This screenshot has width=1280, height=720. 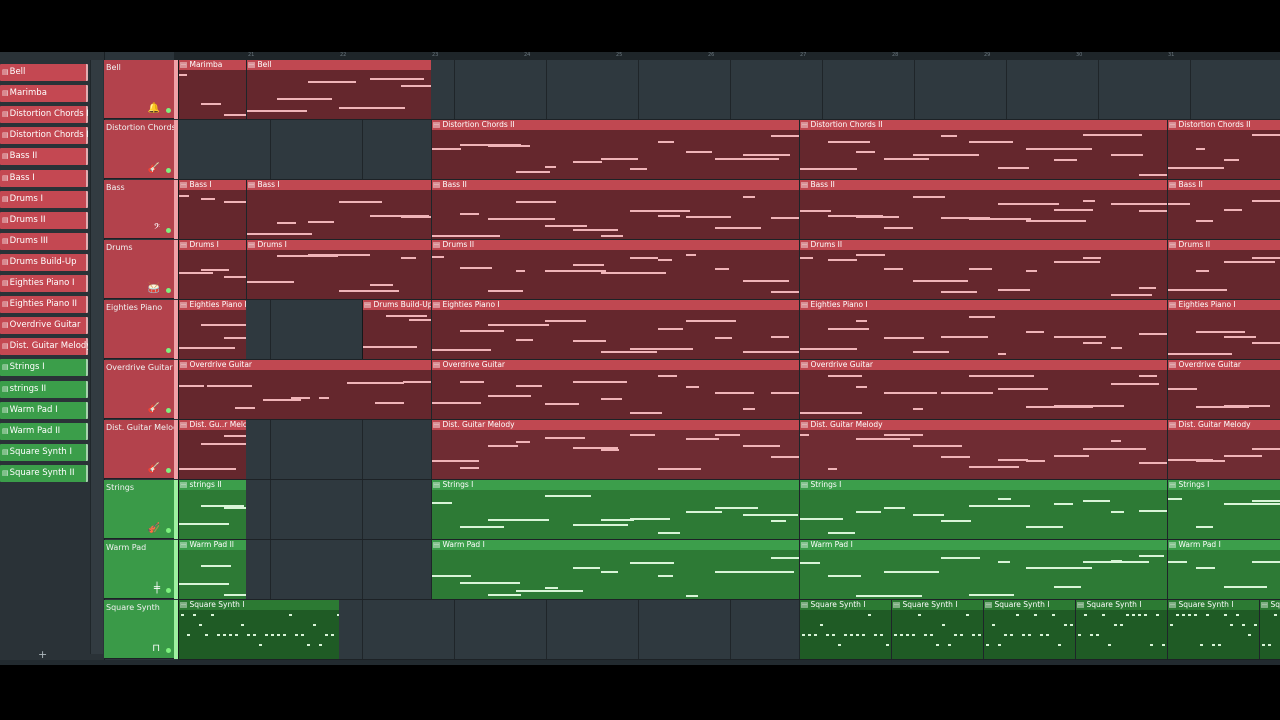 What do you see at coordinates (44, 72) in the screenshot?
I see `picker-item: ▤Bell` at bounding box center [44, 72].